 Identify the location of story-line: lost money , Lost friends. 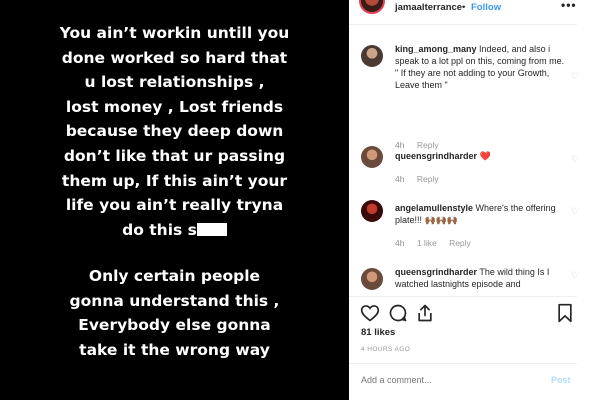
(174, 106).